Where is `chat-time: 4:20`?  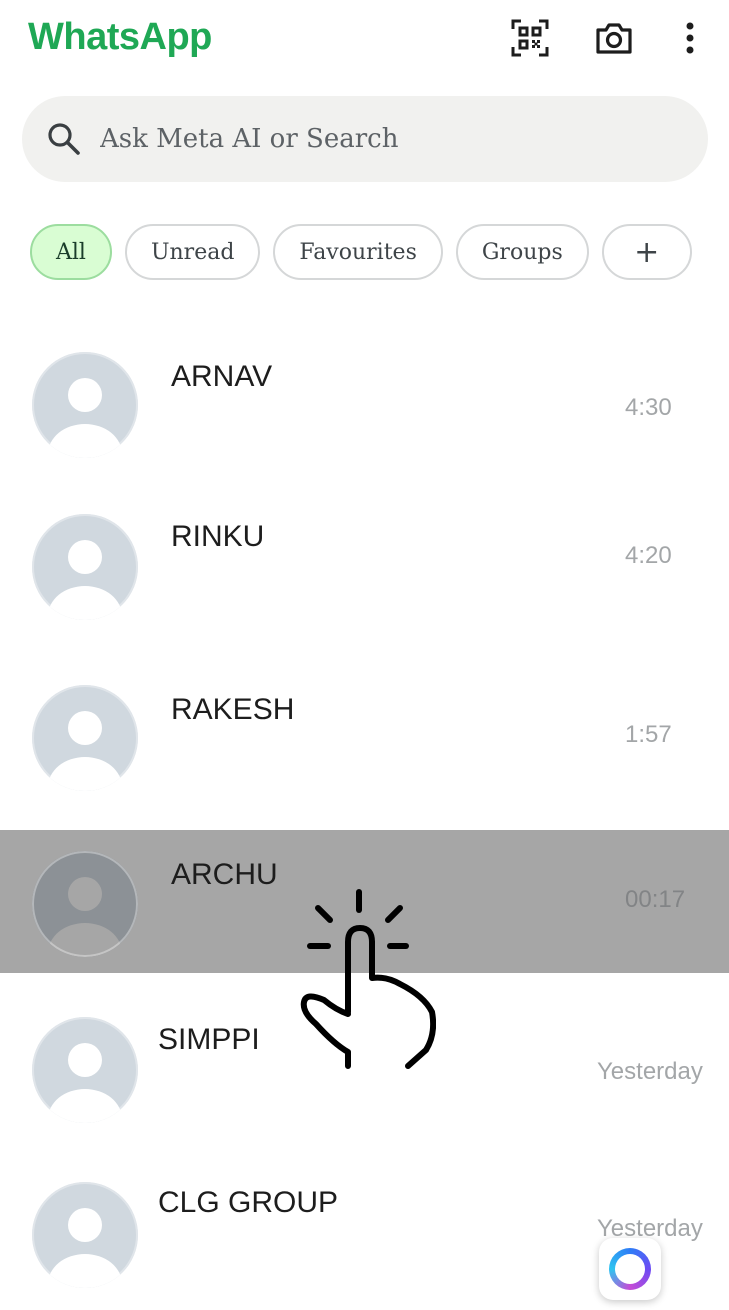 chat-time: 4:20 is located at coordinates (648, 555).